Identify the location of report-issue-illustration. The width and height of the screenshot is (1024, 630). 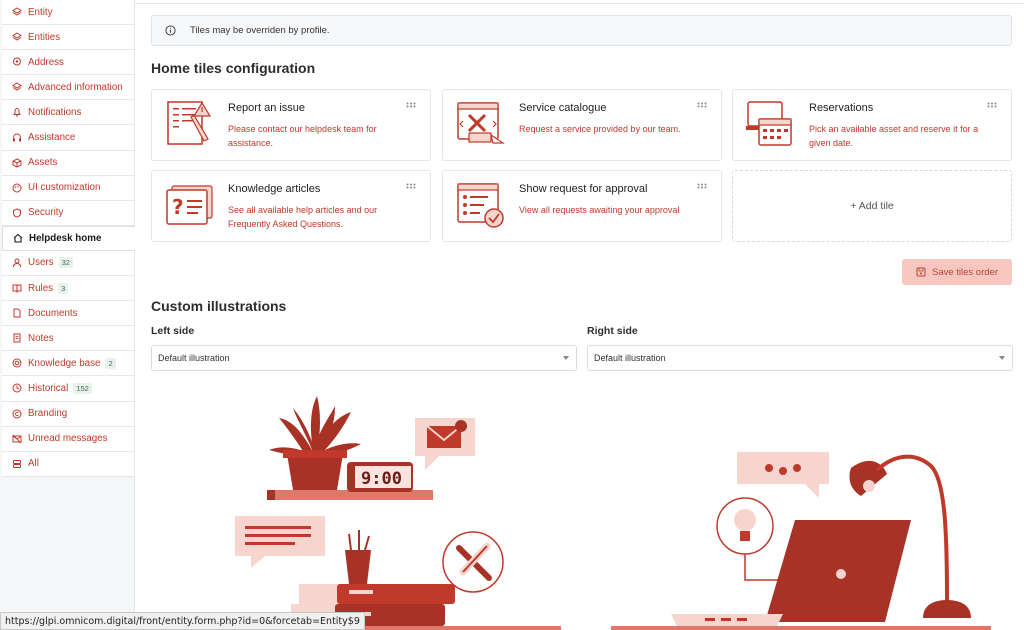
(189, 123).